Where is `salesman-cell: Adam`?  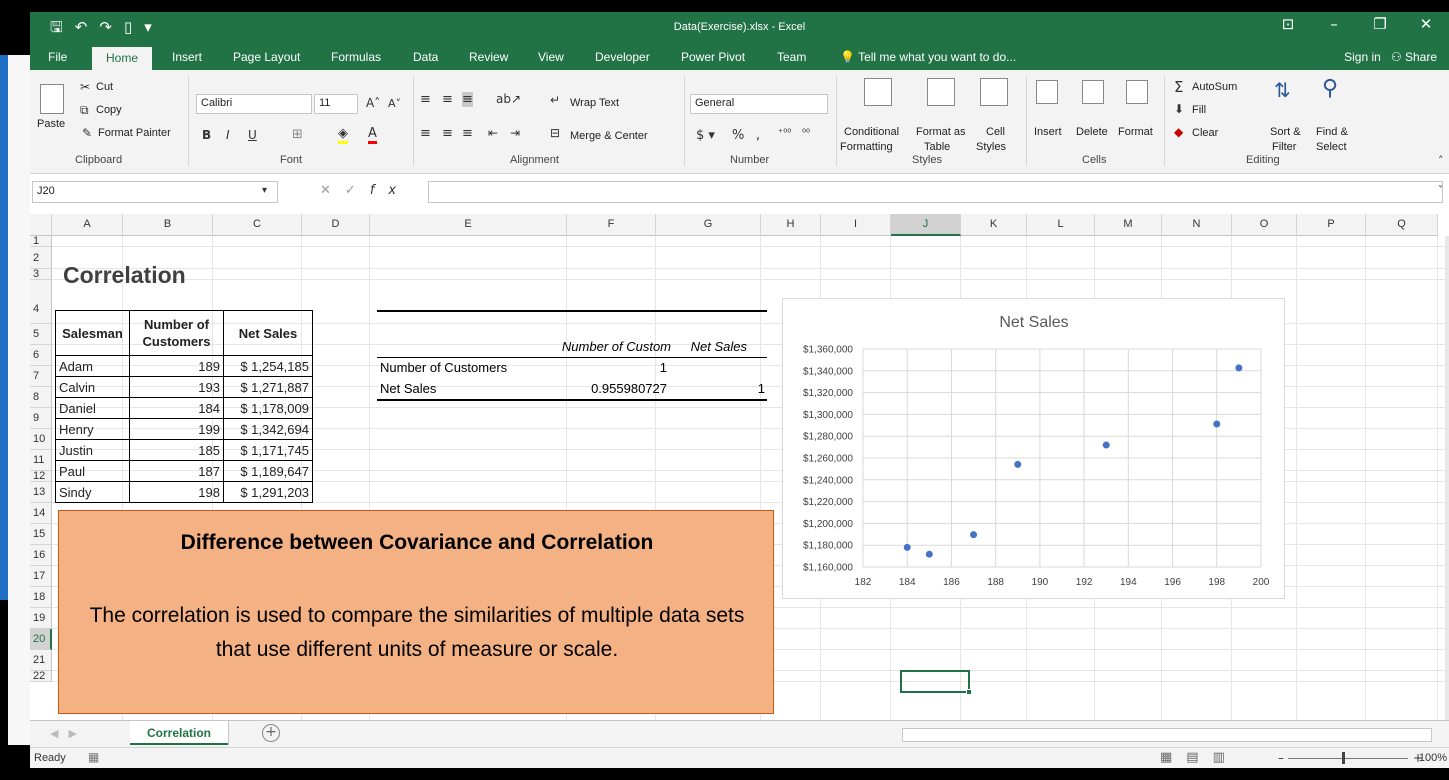 salesman-cell: Adam is located at coordinates (92, 366).